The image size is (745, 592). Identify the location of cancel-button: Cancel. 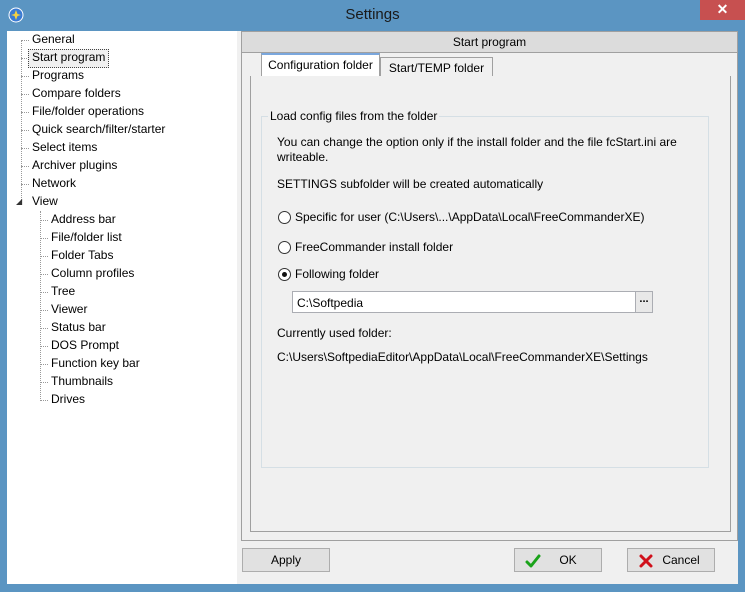
(671, 560).